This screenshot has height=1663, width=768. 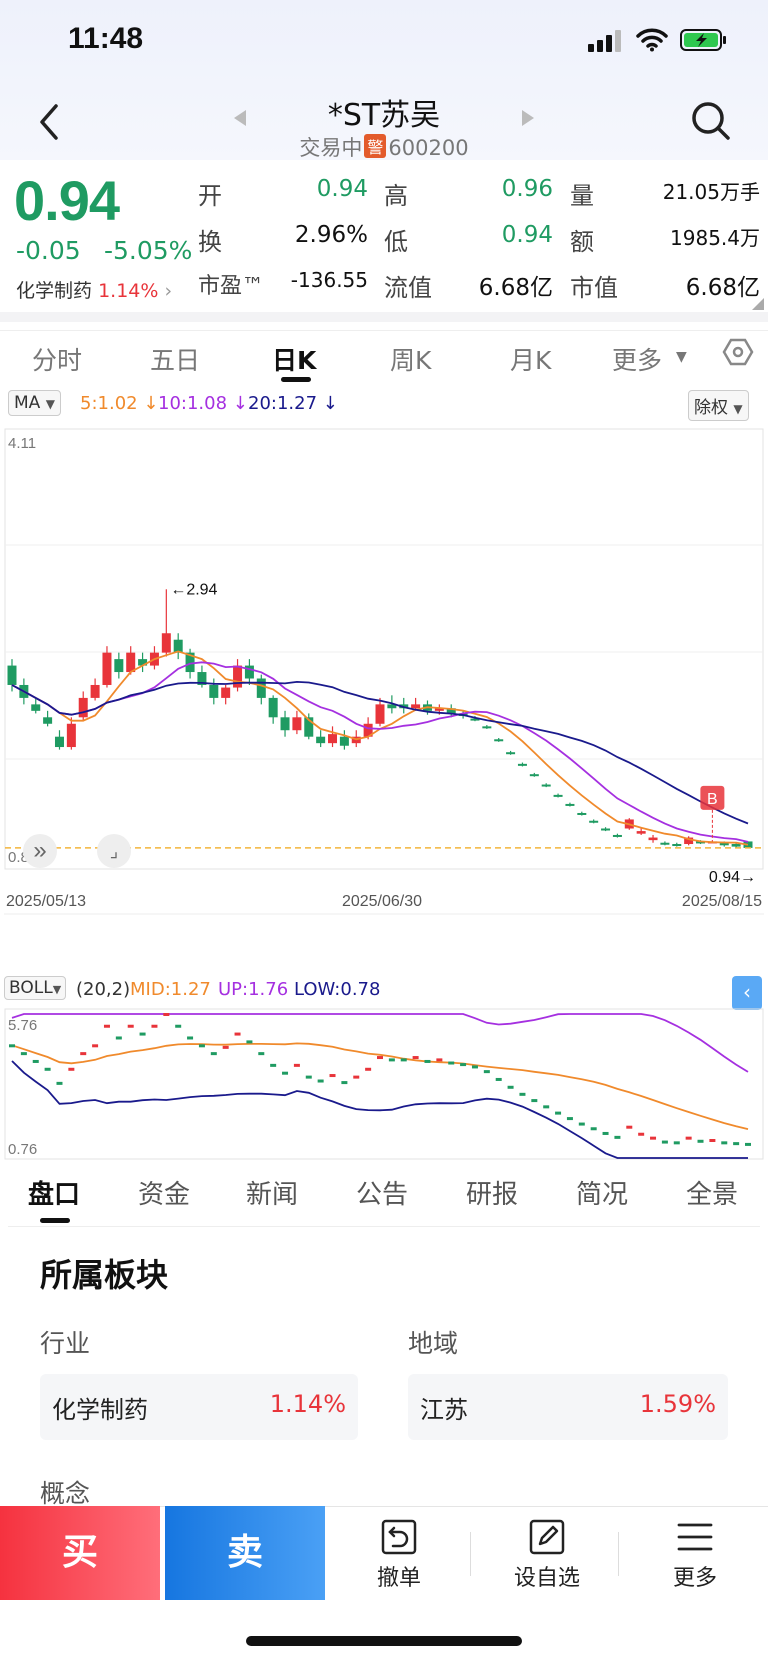 I want to click on tab-kline-3: 周K, so click(x=410, y=359).